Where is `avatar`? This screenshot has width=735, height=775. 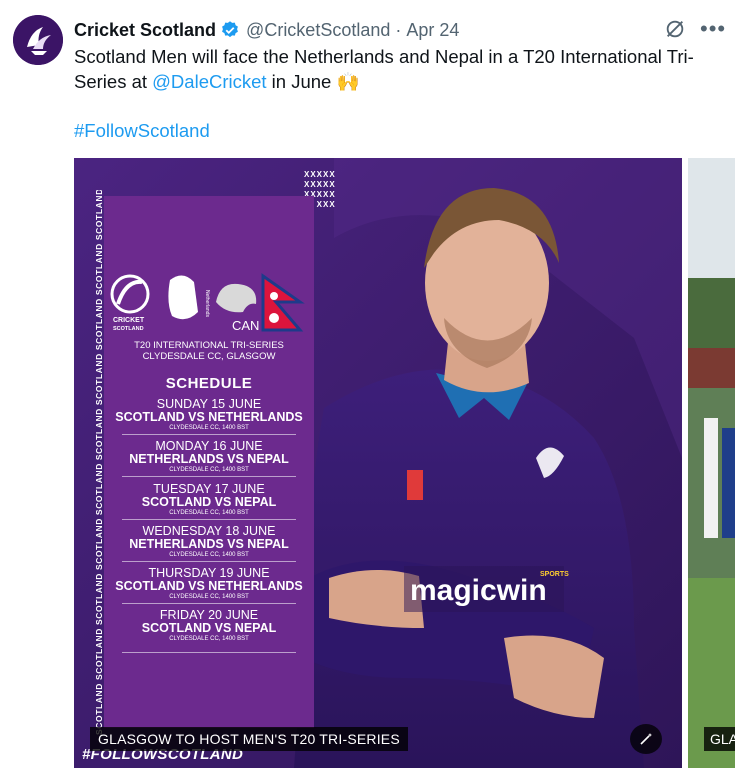 avatar is located at coordinates (38, 40).